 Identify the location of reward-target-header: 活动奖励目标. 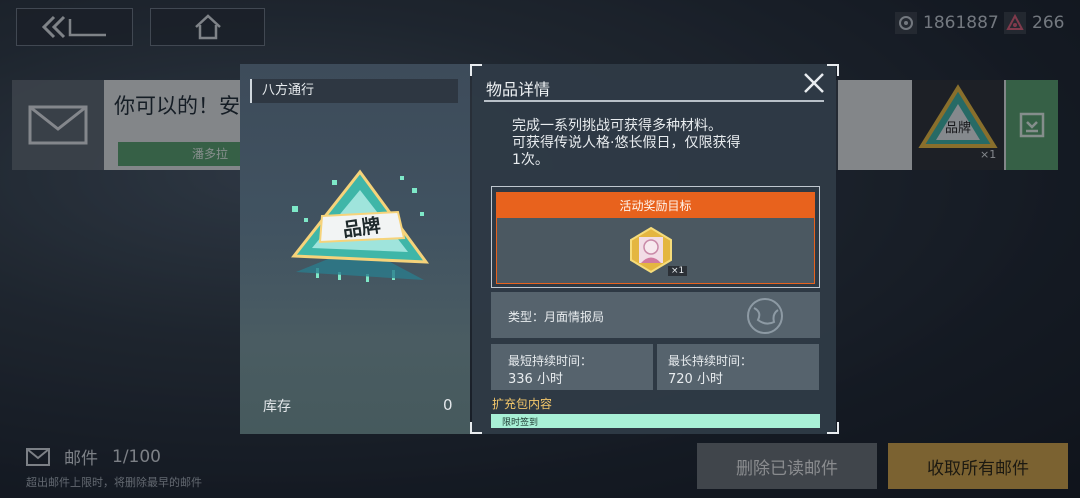
(655, 205).